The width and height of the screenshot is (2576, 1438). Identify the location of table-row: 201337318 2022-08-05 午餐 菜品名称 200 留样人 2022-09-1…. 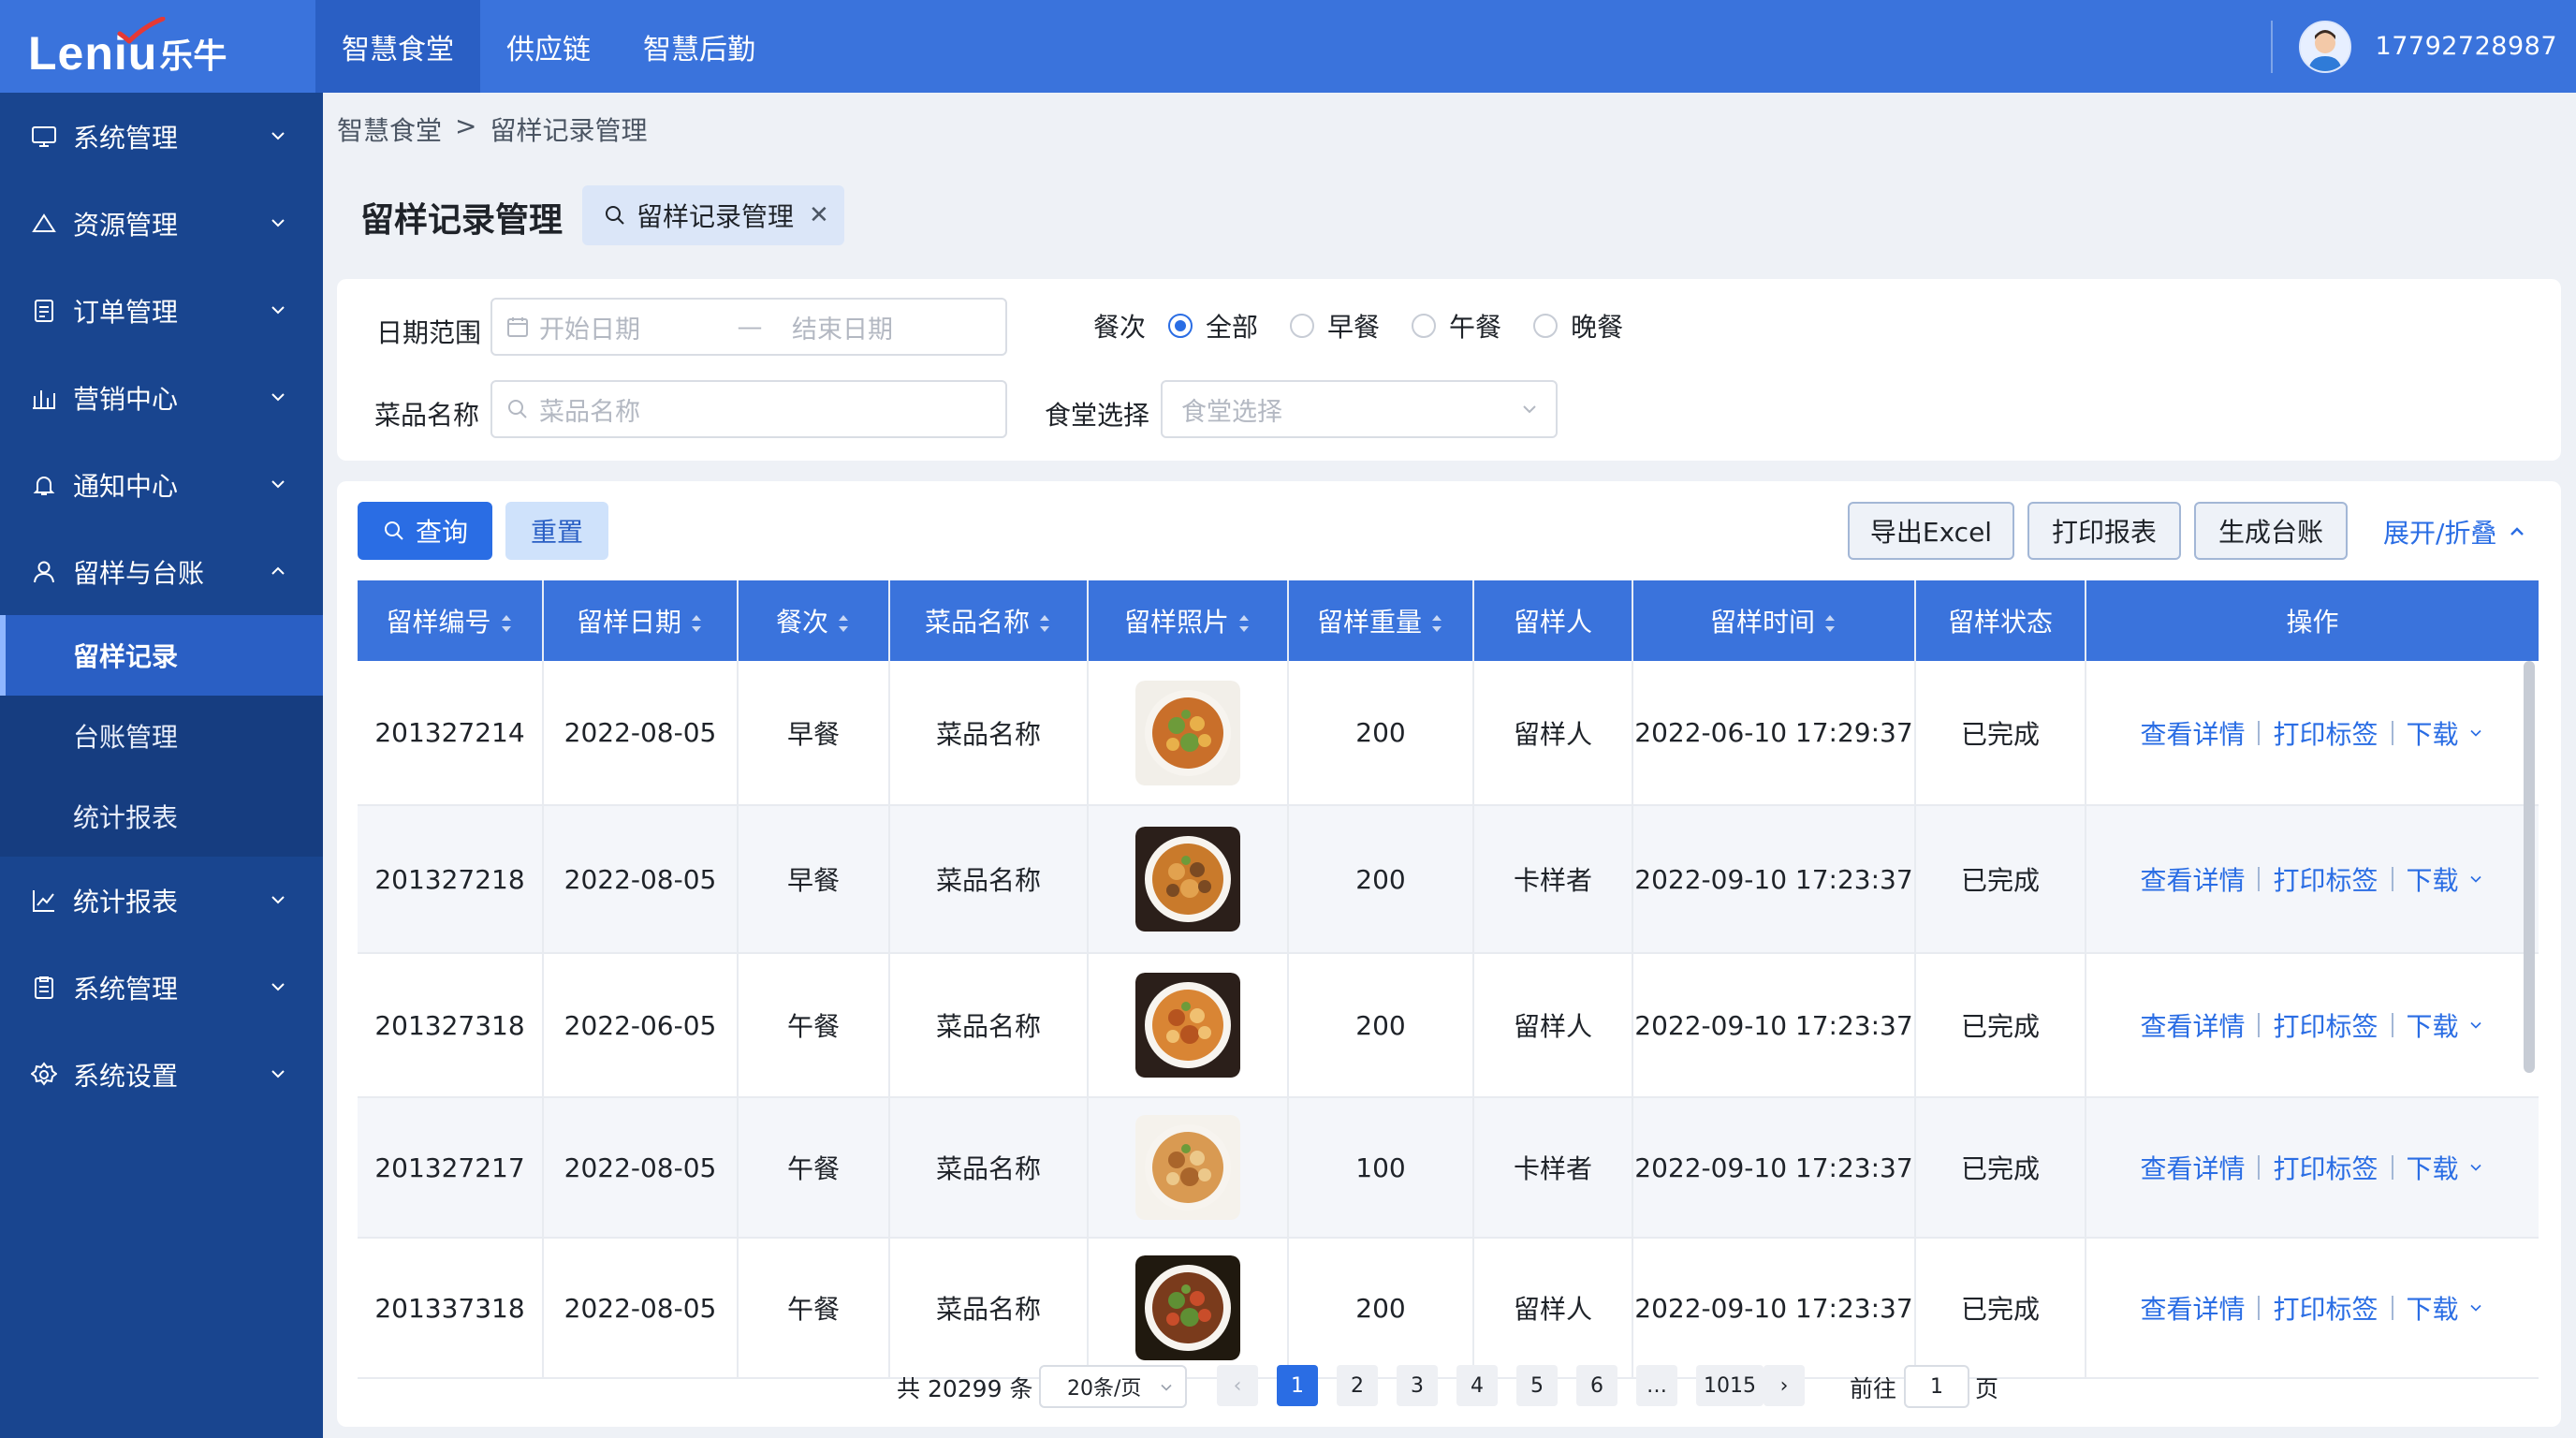
(1448, 1308).